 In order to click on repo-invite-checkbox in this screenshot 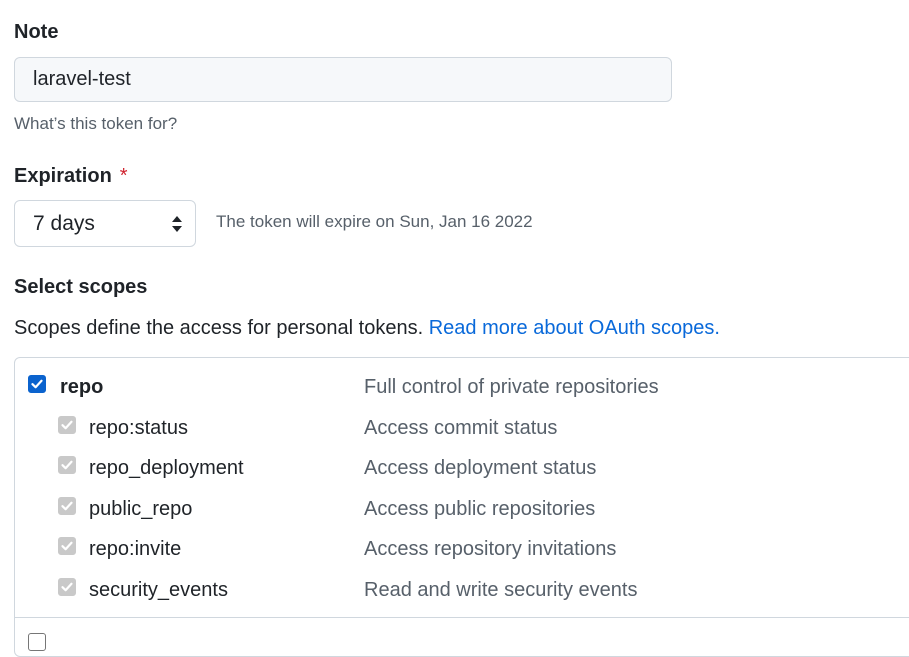, I will do `click(67, 546)`.